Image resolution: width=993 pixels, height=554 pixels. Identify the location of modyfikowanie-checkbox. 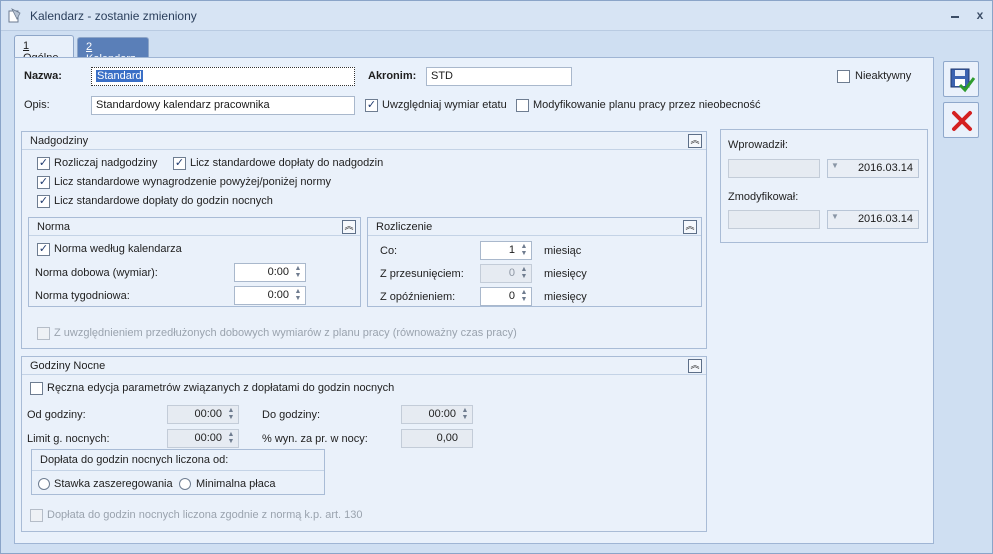
(522, 105).